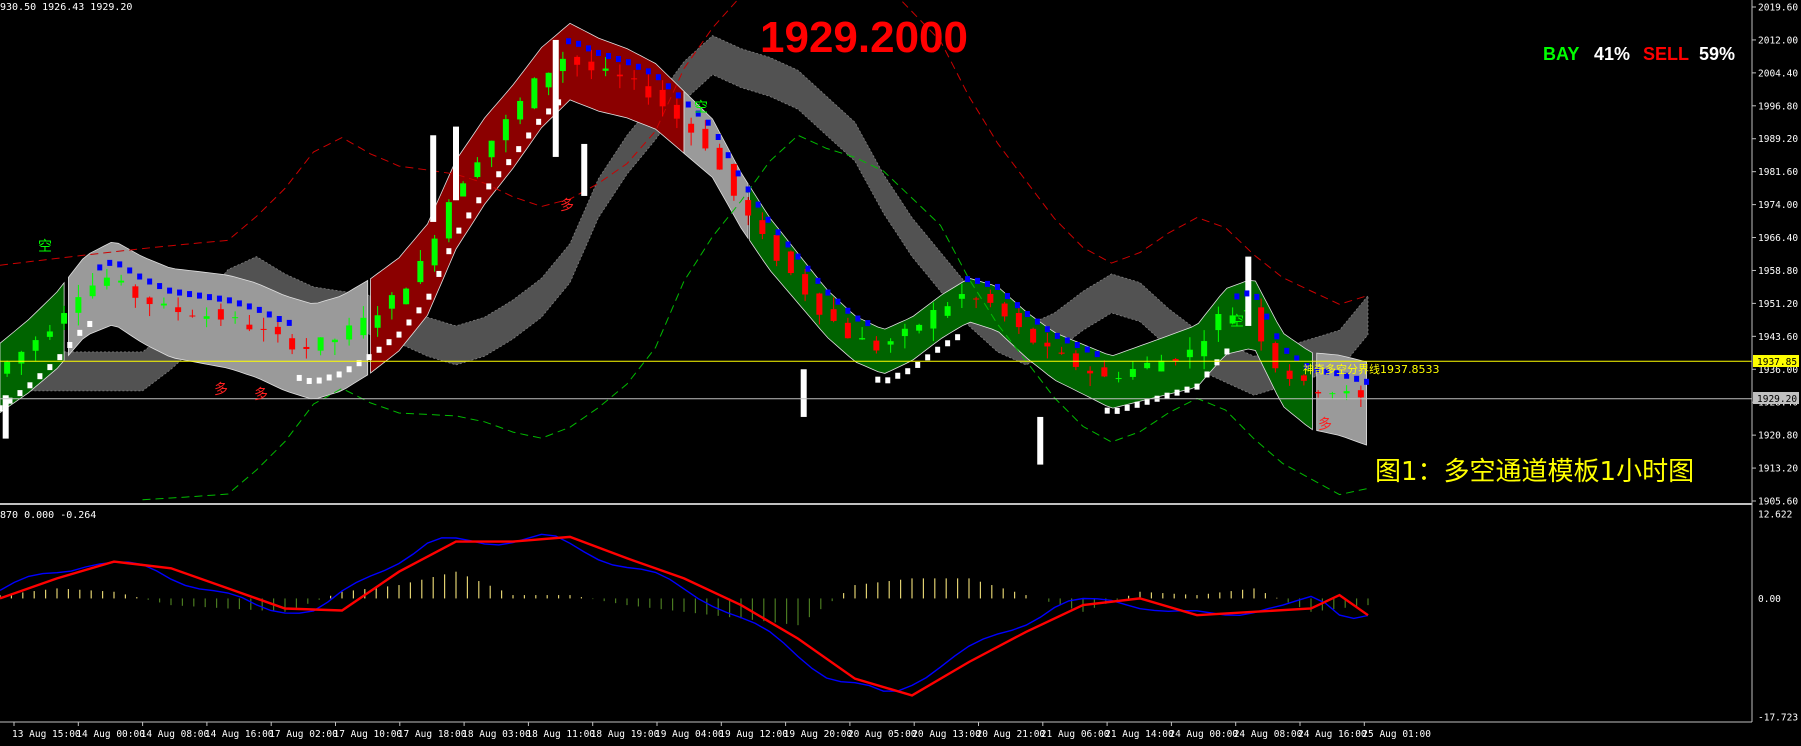 The image size is (1801, 746). I want to click on current-price-tag: 1929.20, so click(1777, 399).